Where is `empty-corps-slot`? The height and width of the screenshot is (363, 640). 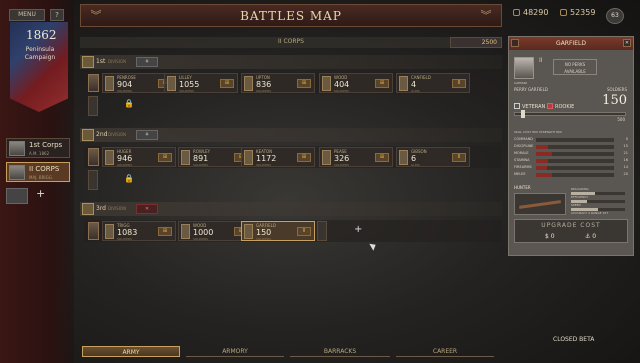
empty-corps-slot is located at coordinates (17, 196).